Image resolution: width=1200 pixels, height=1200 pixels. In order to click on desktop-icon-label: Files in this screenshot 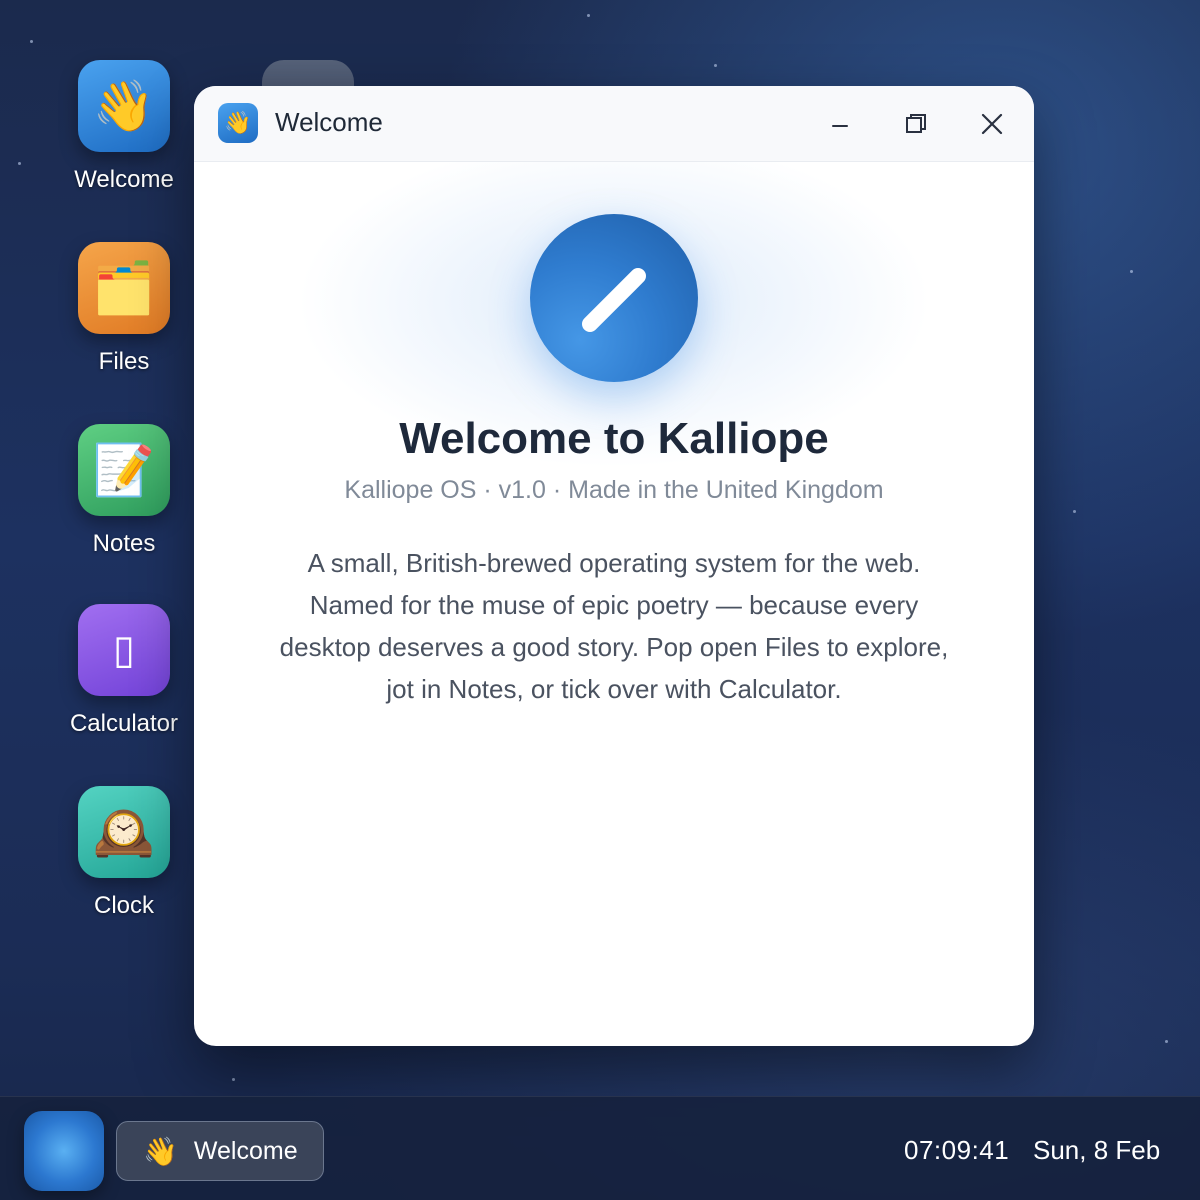, I will do `click(124, 361)`.